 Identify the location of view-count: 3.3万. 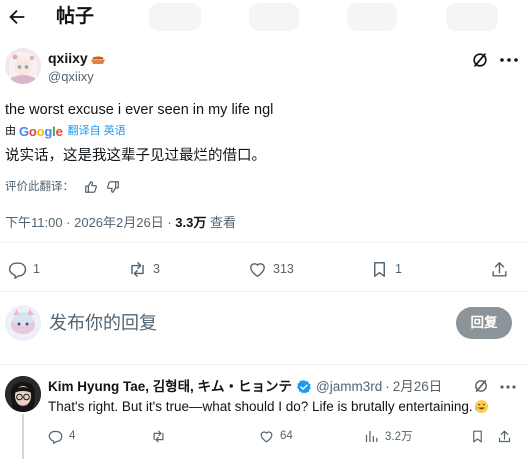
(191, 222).